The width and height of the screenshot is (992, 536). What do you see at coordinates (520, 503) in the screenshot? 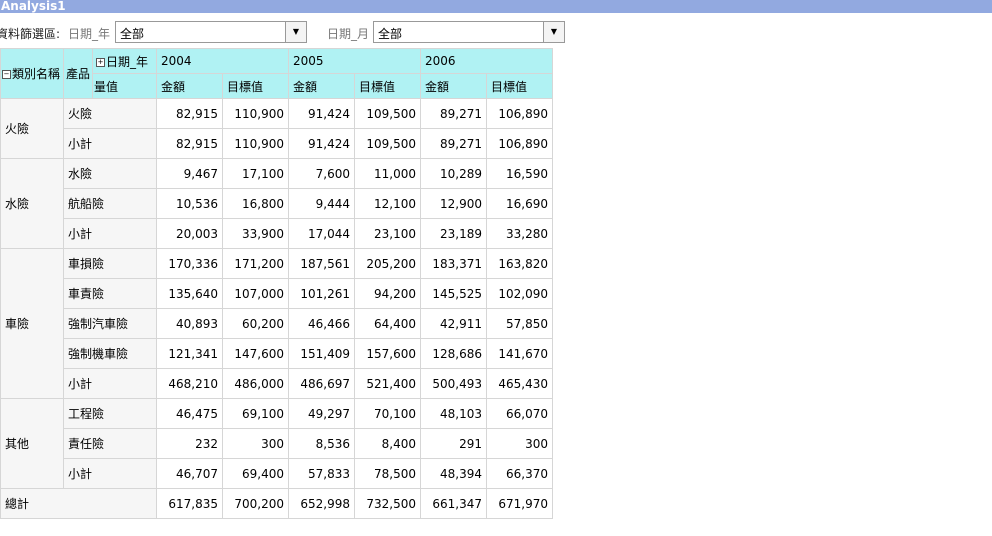
I see `grand-total-value-cell: 671,970` at bounding box center [520, 503].